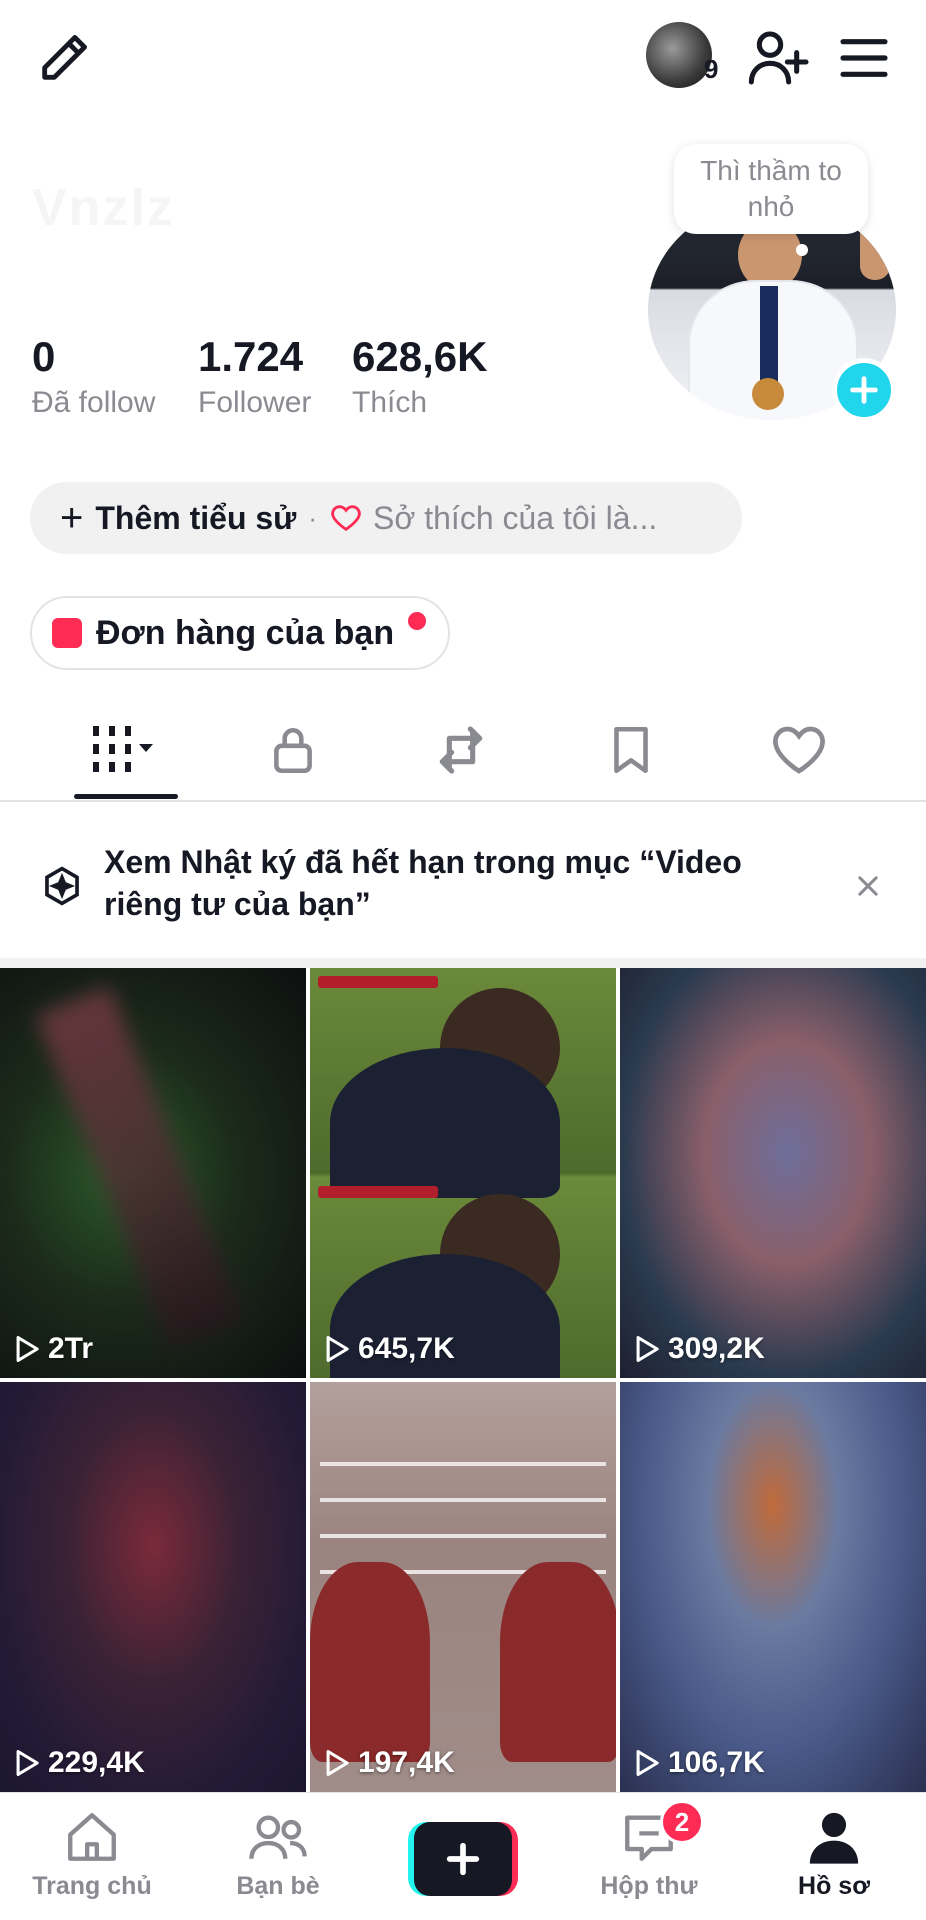  What do you see at coordinates (72, 517) in the screenshot?
I see `plus-icon: +` at bounding box center [72, 517].